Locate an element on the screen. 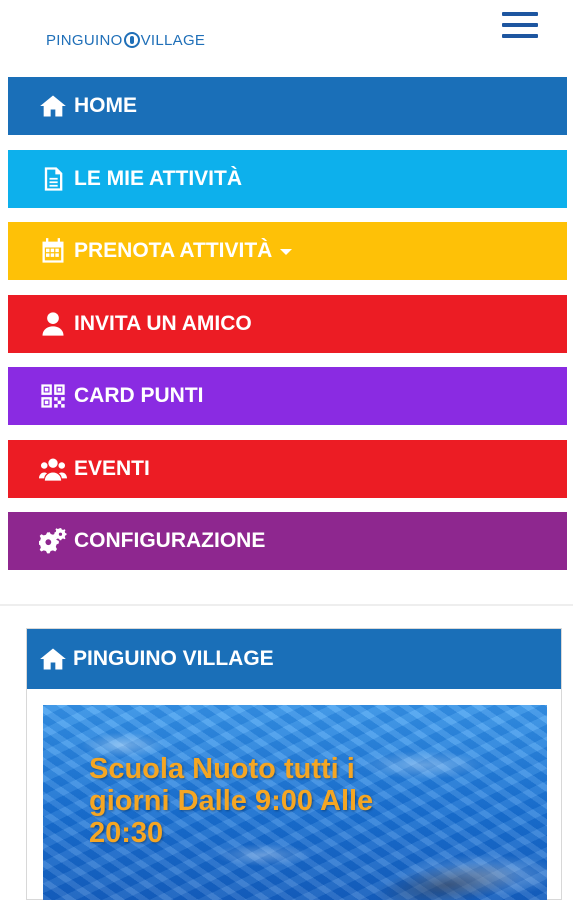 Image resolution: width=573 pixels, height=900 pixels. menu-item-configurazione: CONFIGURAZIONE is located at coordinates (287, 541).